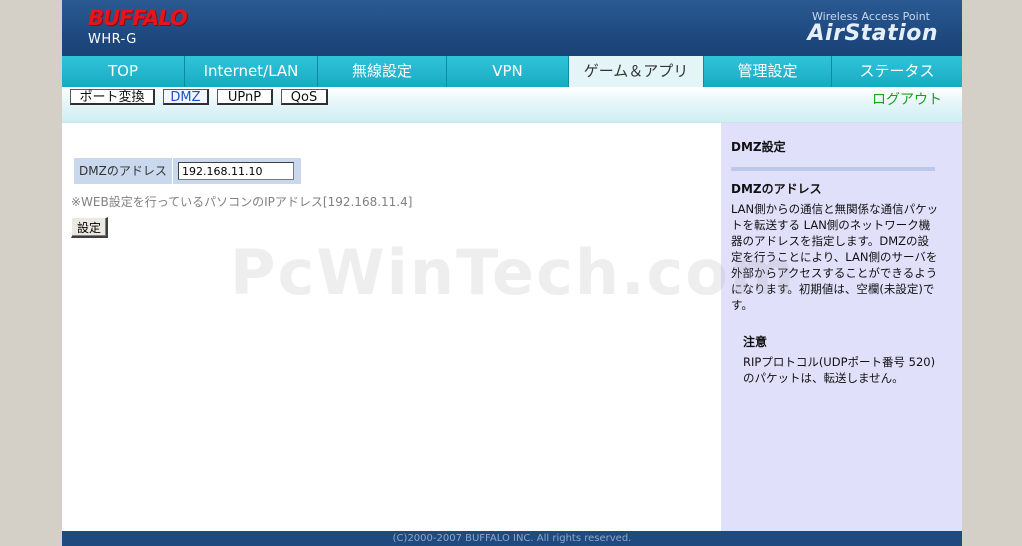  What do you see at coordinates (112, 97) in the screenshot?
I see `subtab-port-forwarding: ポート変換` at bounding box center [112, 97].